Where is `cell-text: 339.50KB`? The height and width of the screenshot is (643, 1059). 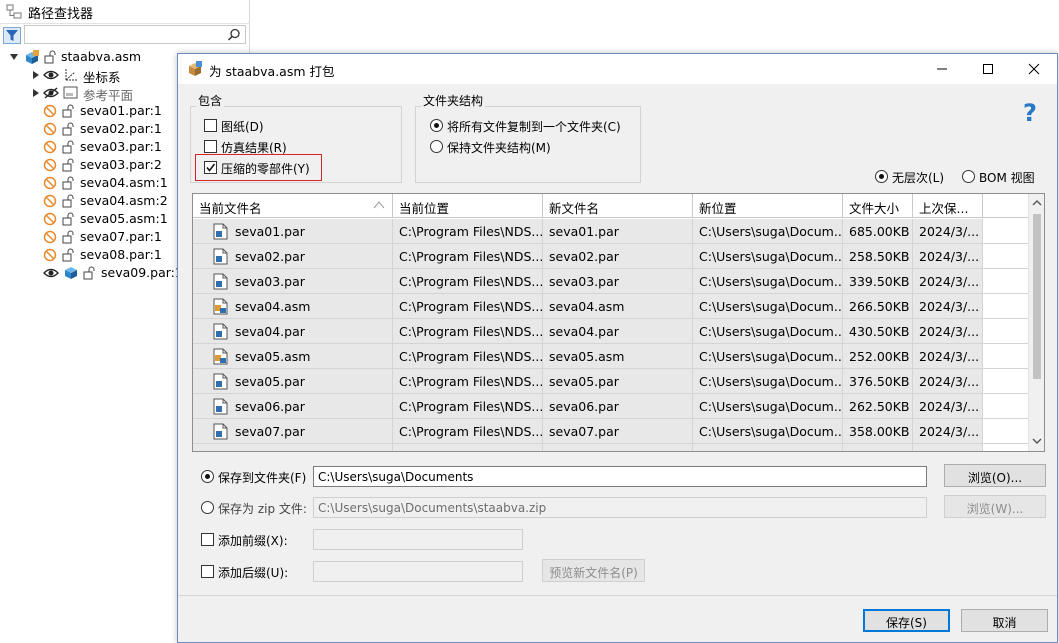 cell-text: 339.50KB is located at coordinates (879, 281).